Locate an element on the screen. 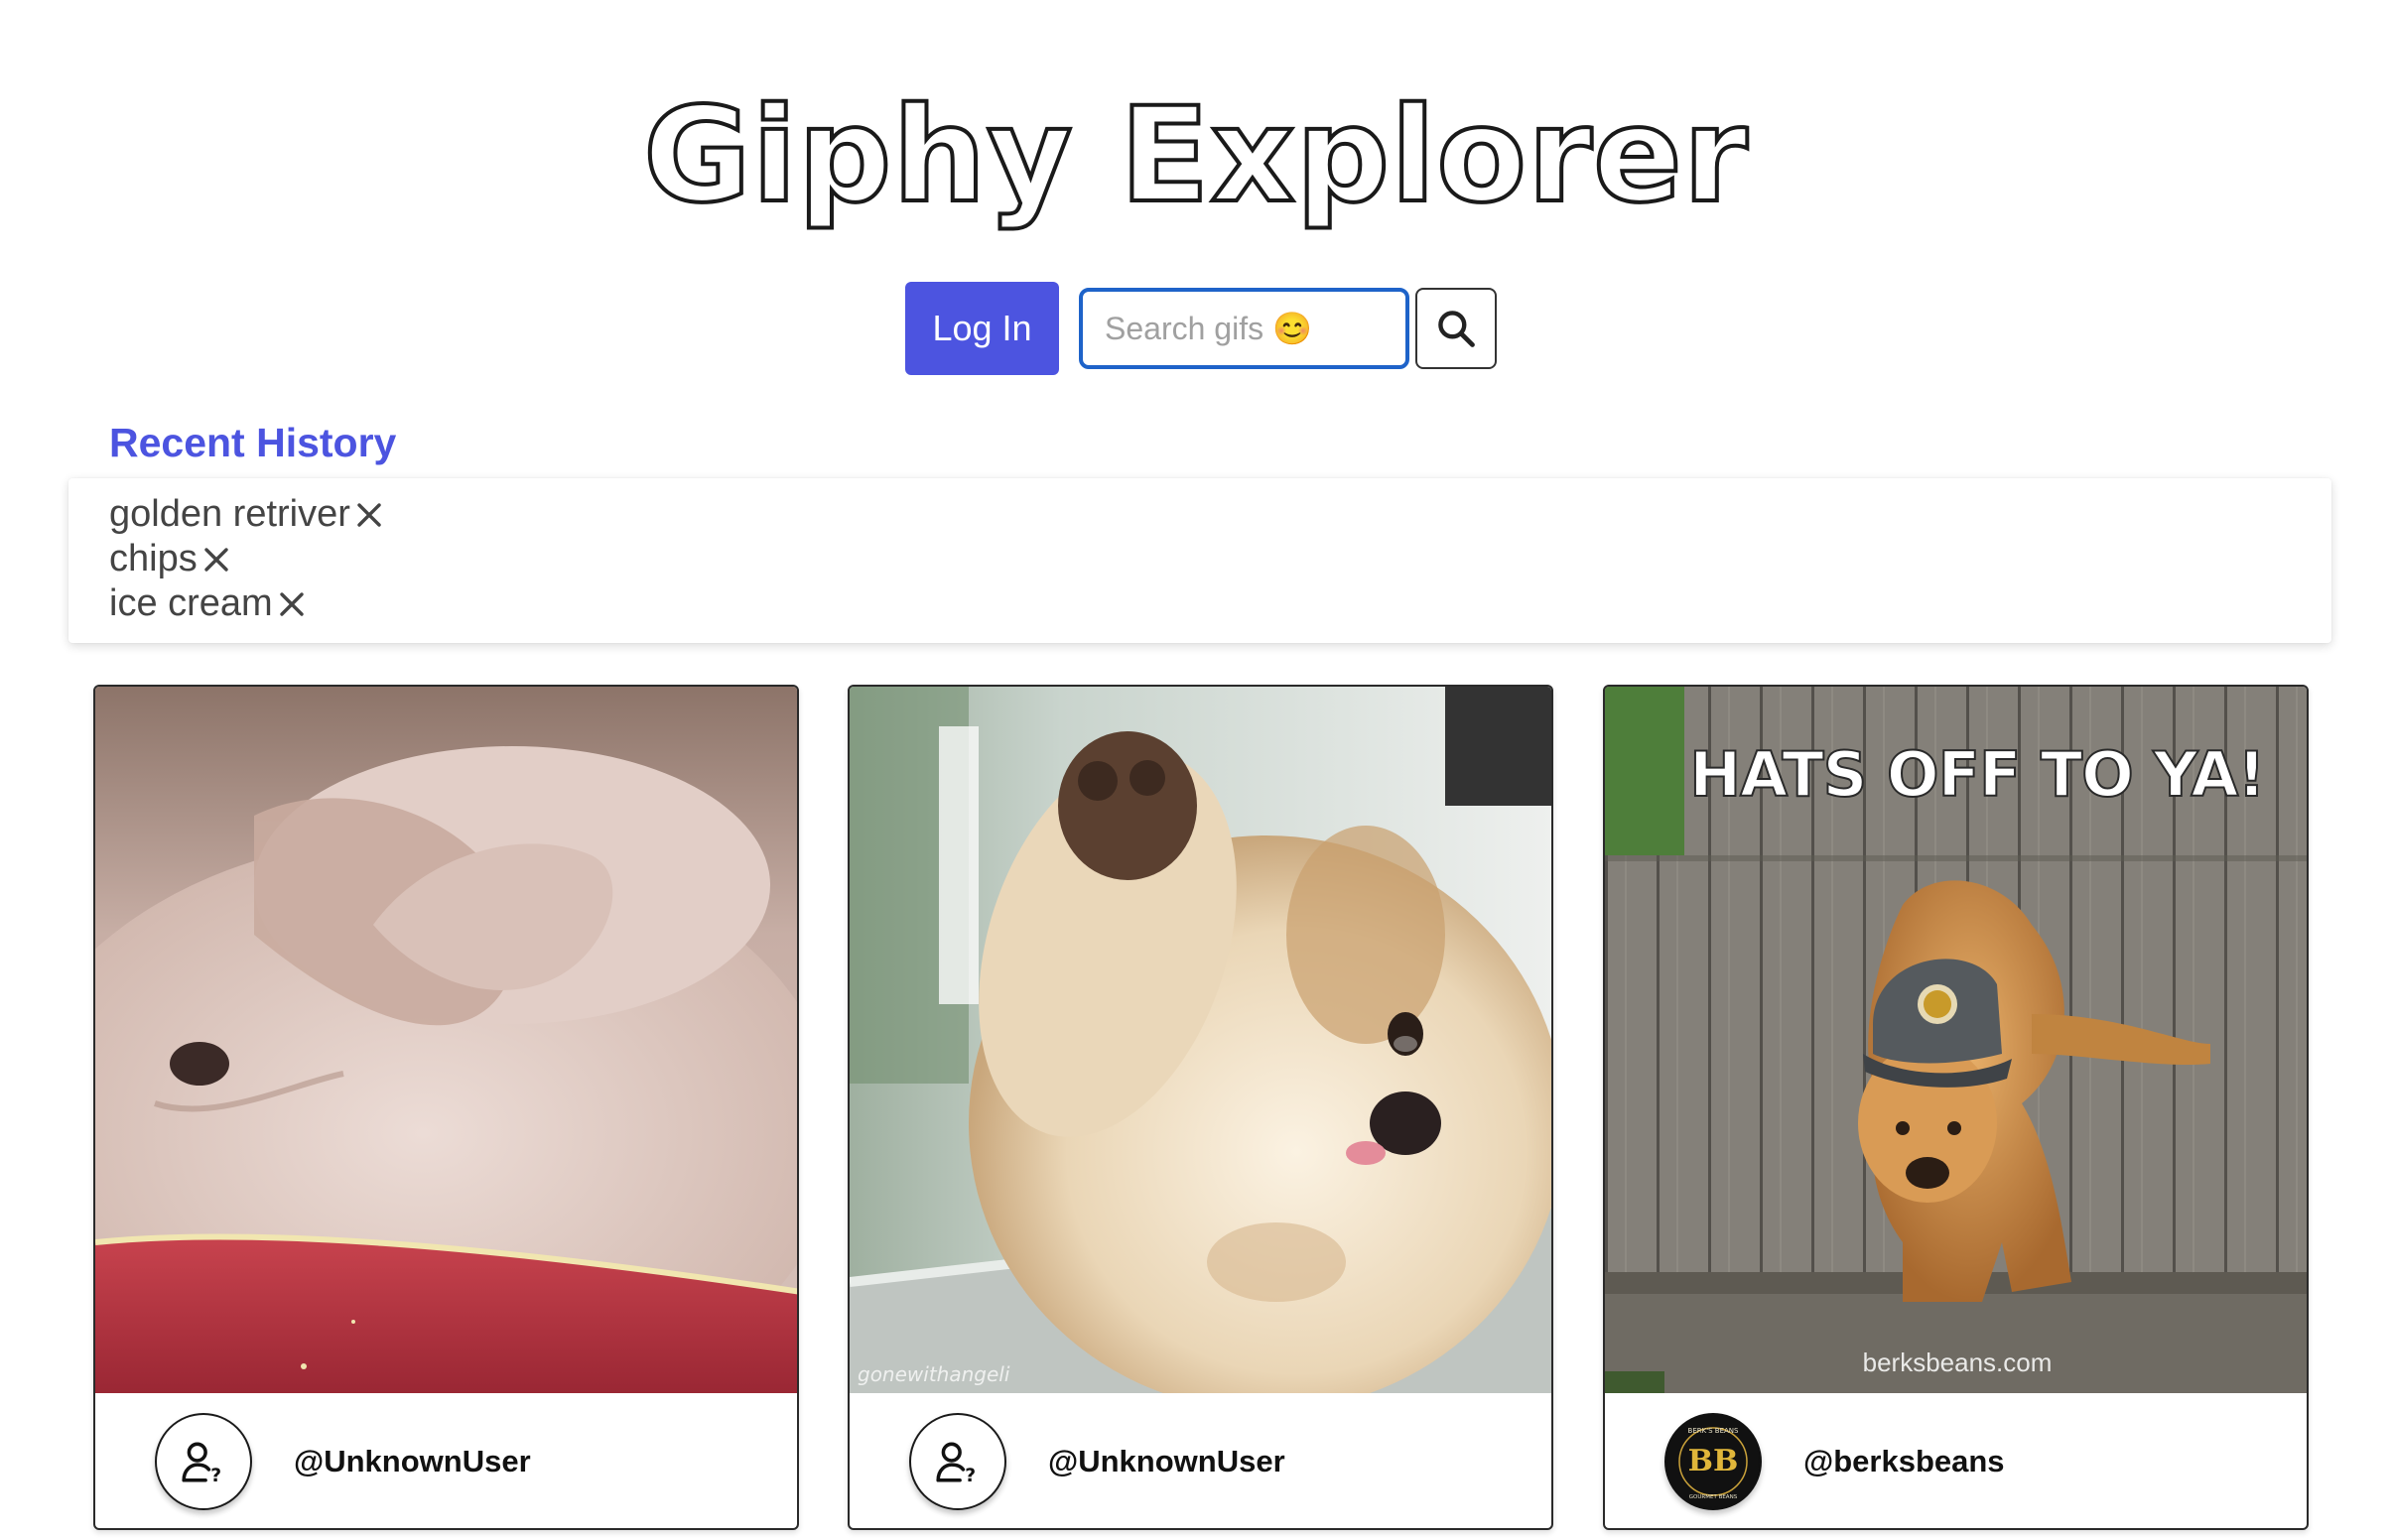 Image resolution: width=2392 pixels, height=1540 pixels. gif-image is located at coordinates (446, 1040).